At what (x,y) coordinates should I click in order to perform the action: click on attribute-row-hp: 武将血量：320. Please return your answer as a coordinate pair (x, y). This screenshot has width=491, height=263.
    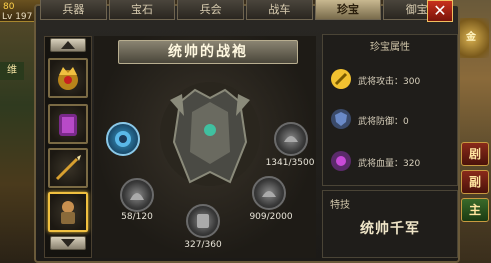
    Looking at the image, I should click on (392, 163).